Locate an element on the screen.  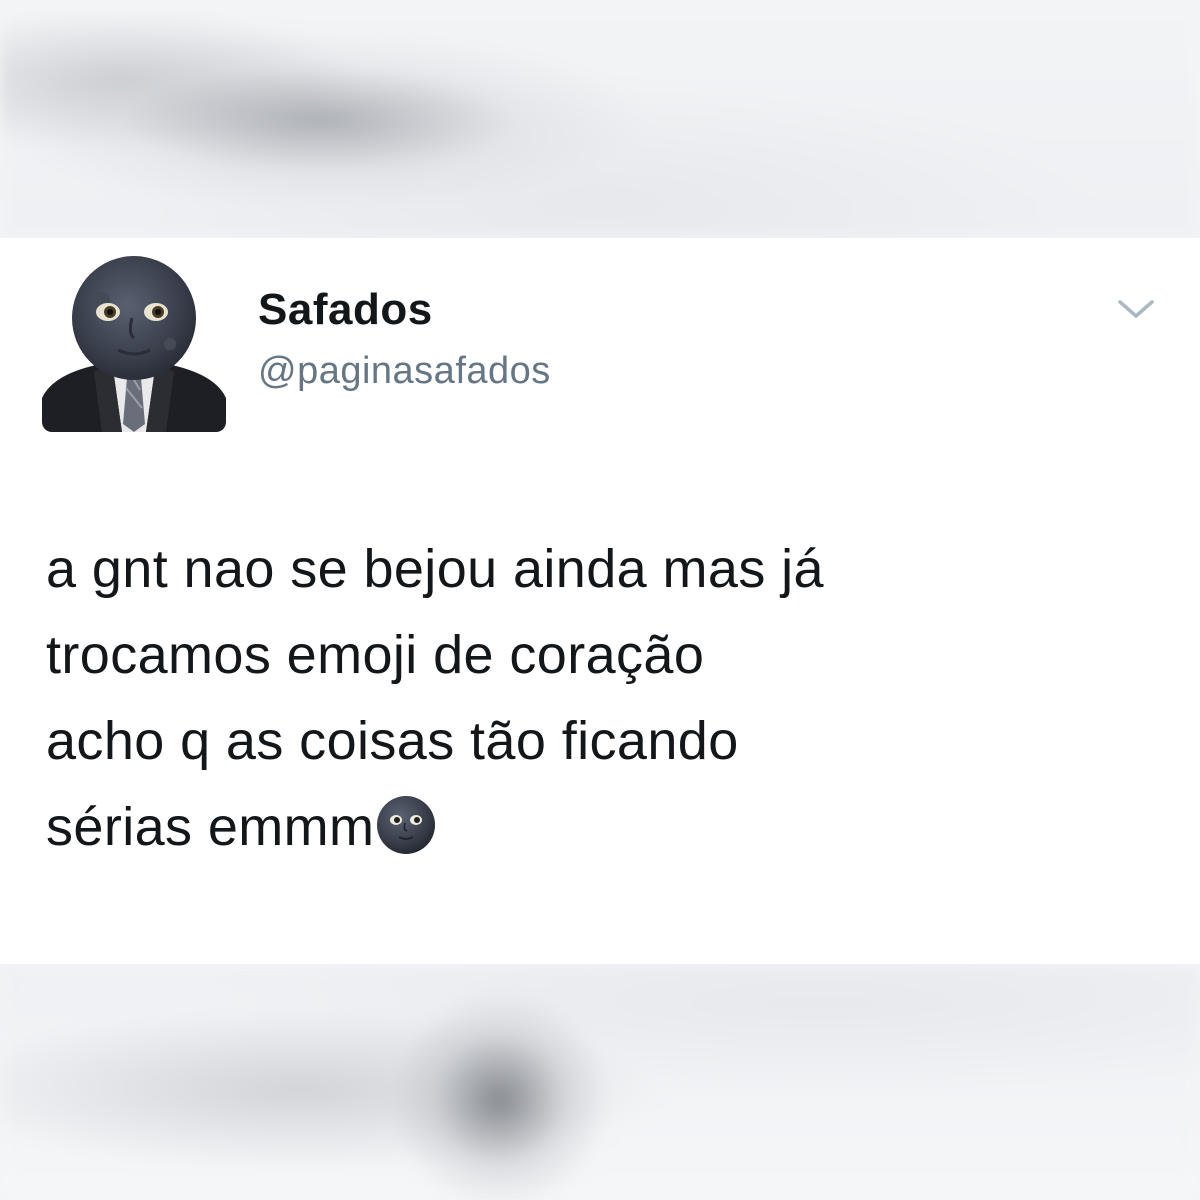
user-handle: @paginasafados is located at coordinates (404, 371).